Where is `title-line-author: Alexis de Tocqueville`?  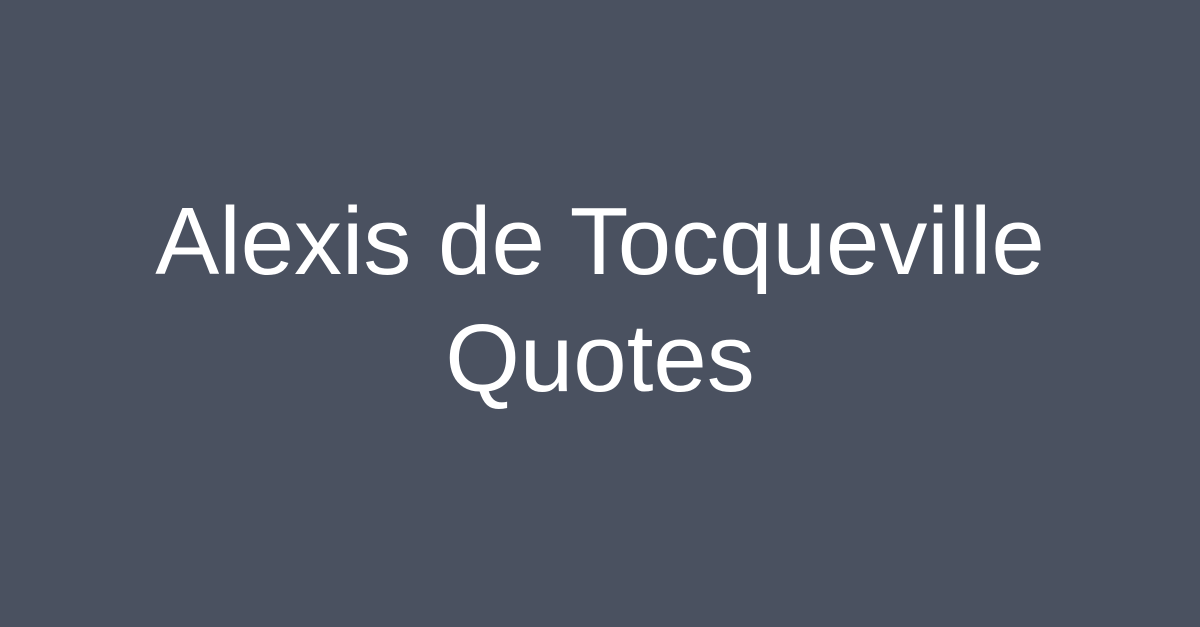
title-line-author: Alexis de Tocqueville is located at coordinates (600, 241).